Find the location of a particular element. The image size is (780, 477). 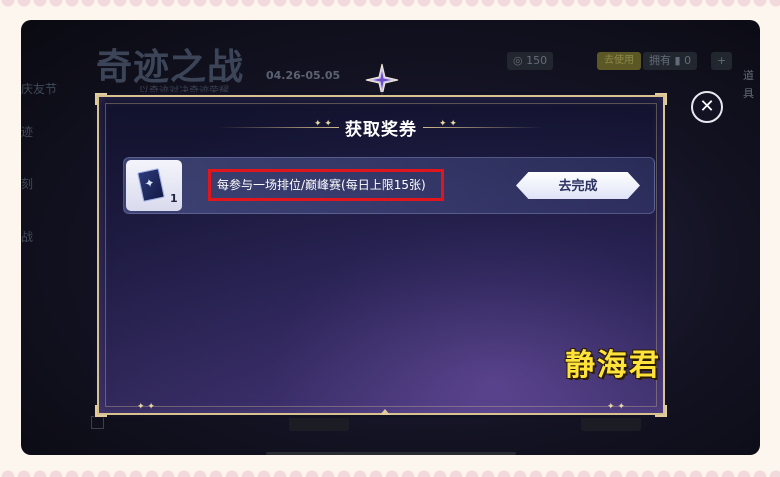

task-description: 每参与一场排位/巅峰赛(每日上限15张) is located at coordinates (326, 185).